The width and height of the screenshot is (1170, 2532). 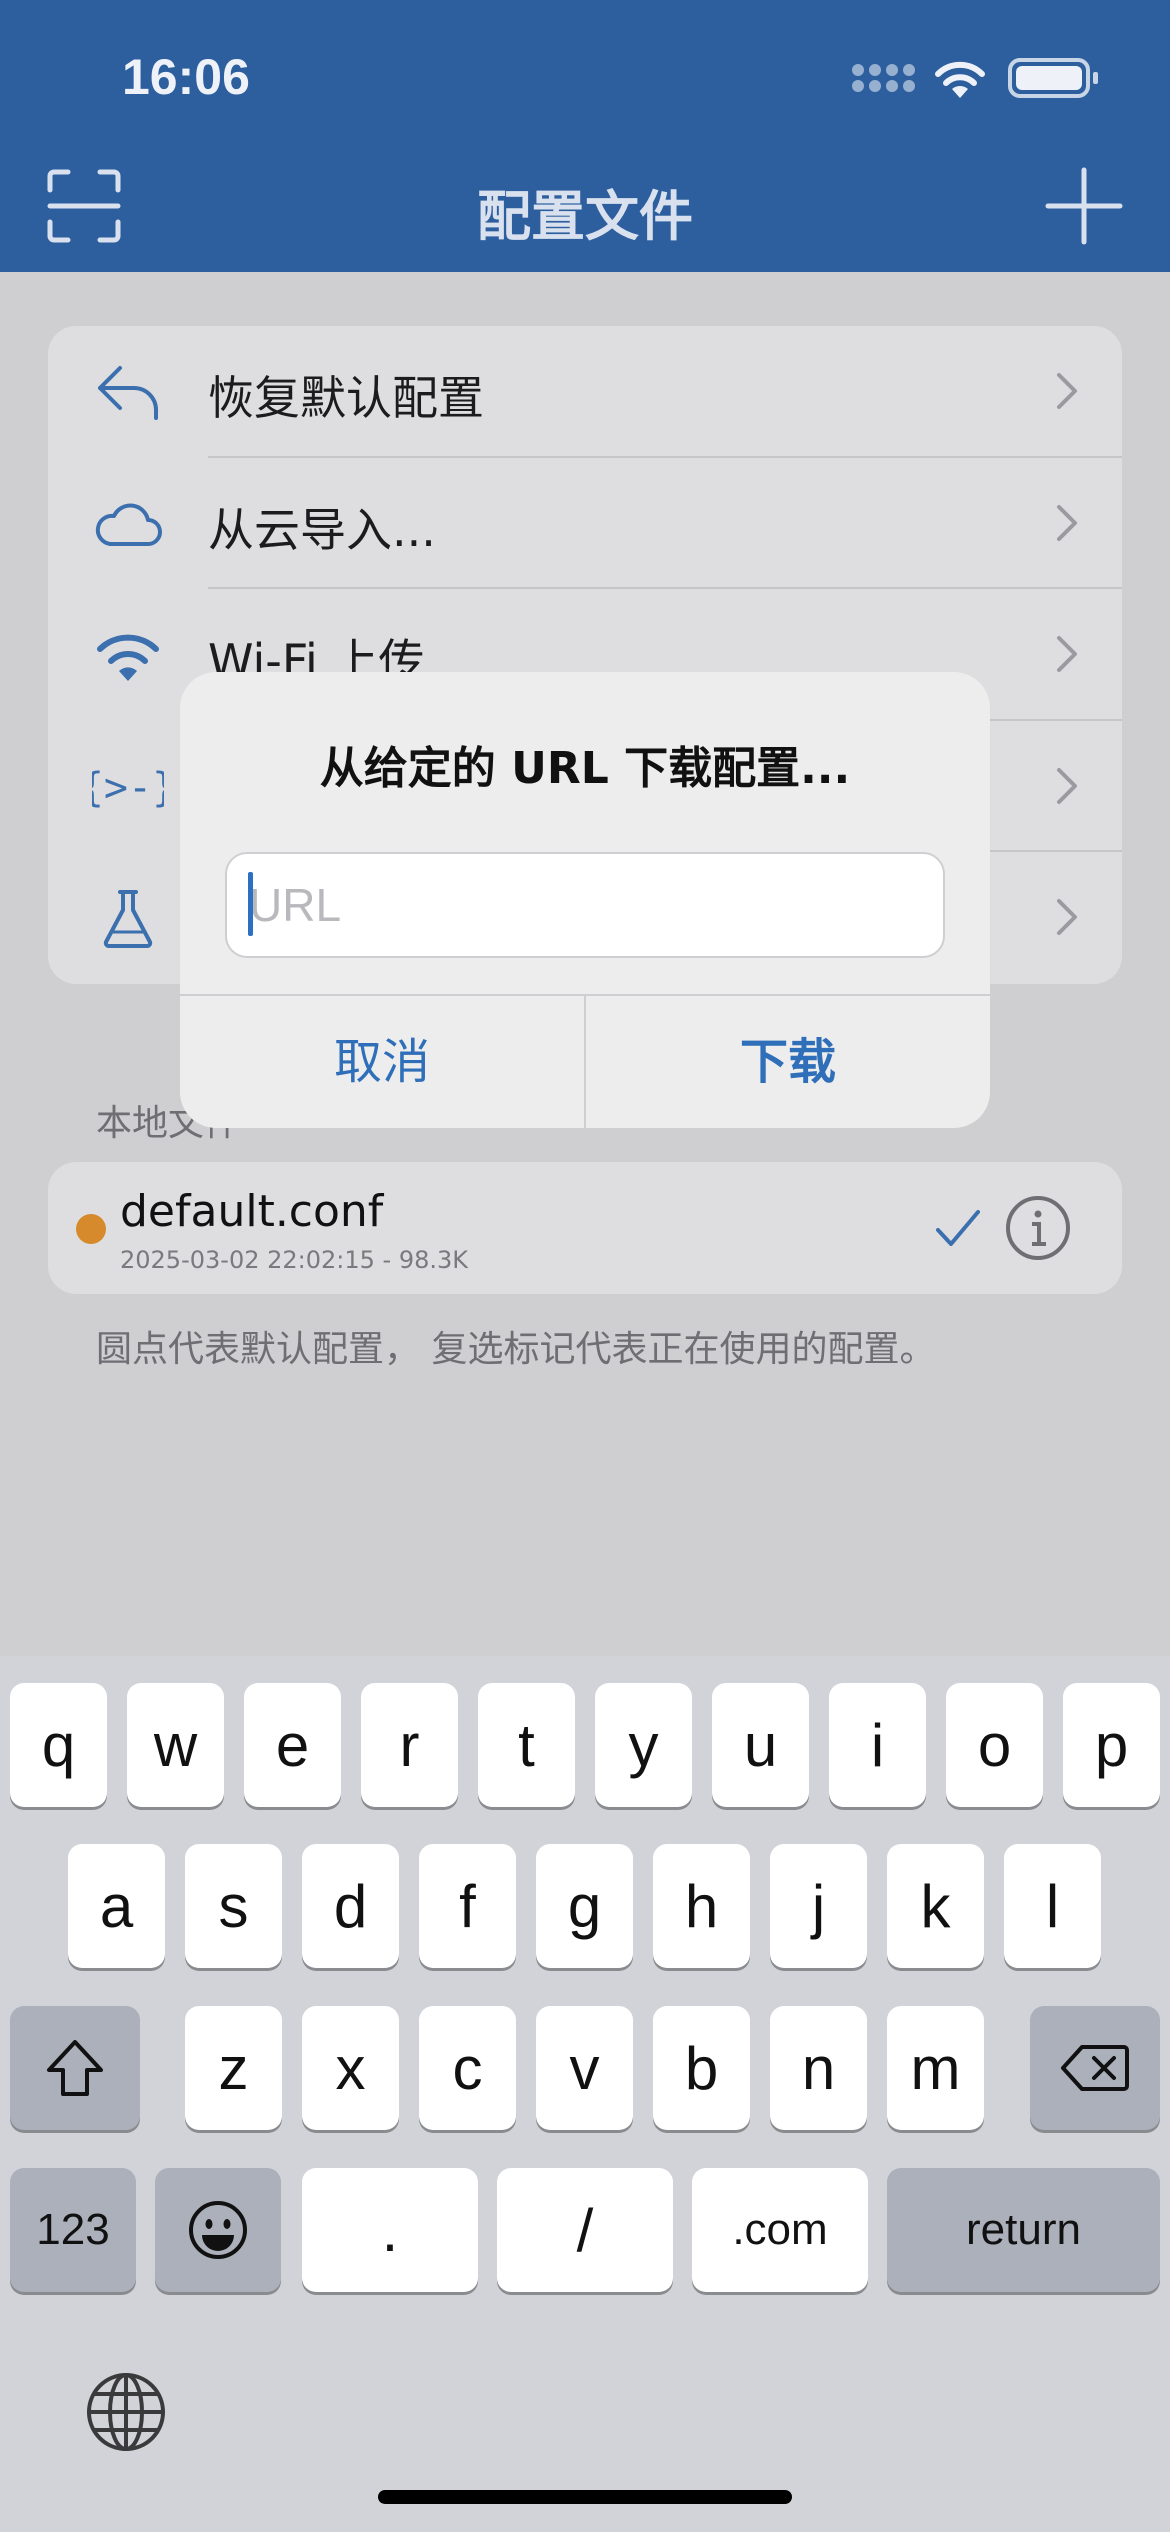 What do you see at coordinates (350, 1906) in the screenshot?
I see `key-d: d` at bounding box center [350, 1906].